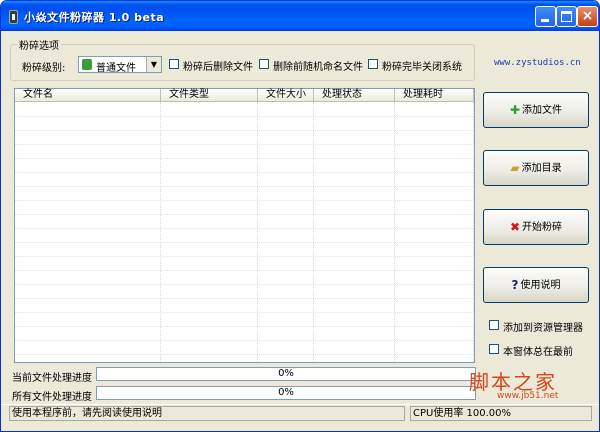 This screenshot has width=600, height=432. I want to click on delete-after-shred-checkbox, so click(174, 64).